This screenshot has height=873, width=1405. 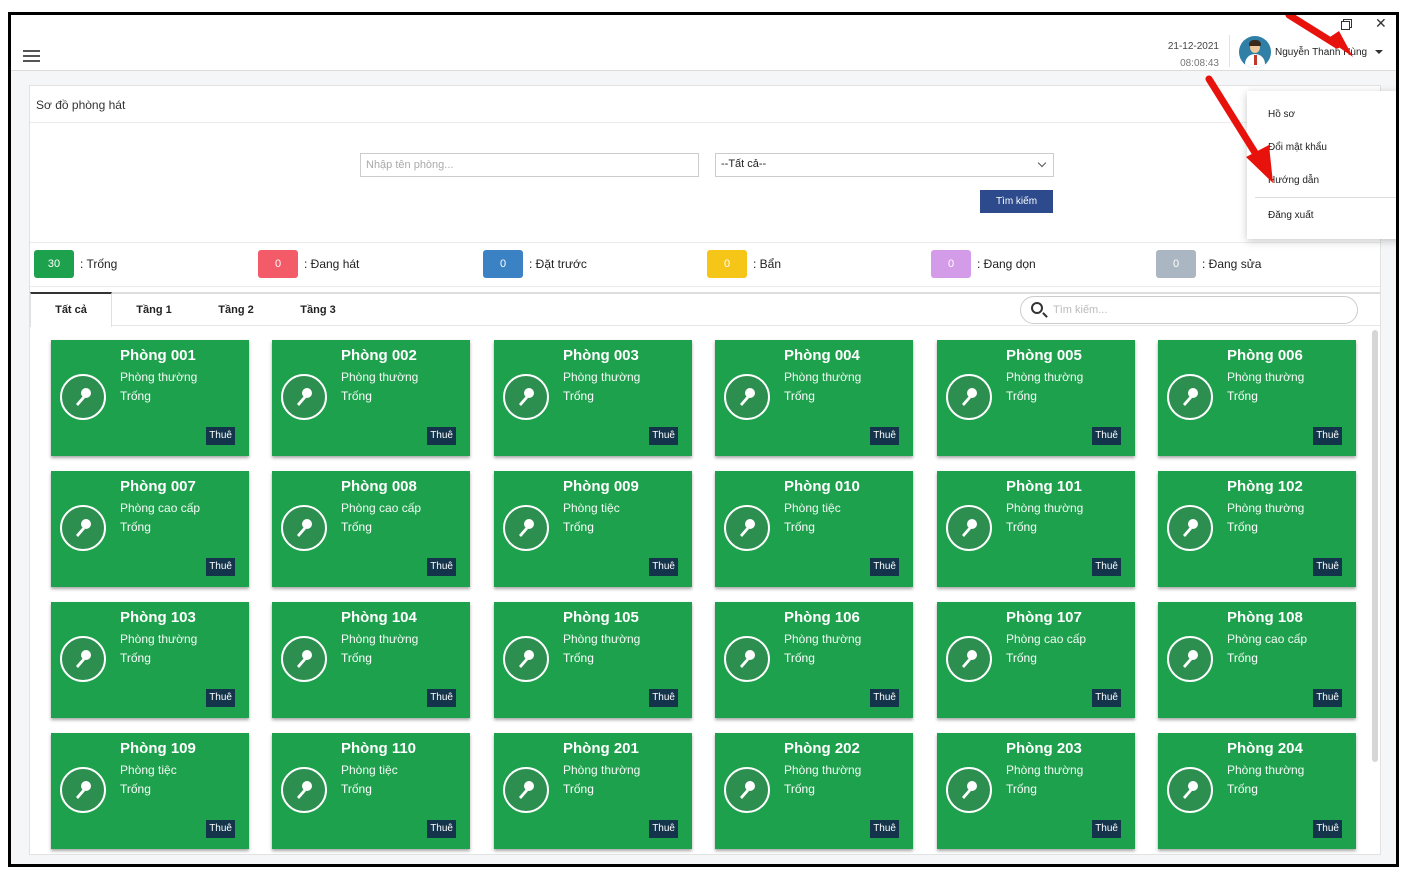 What do you see at coordinates (1198, 310) in the screenshot?
I see `room-search-input` at bounding box center [1198, 310].